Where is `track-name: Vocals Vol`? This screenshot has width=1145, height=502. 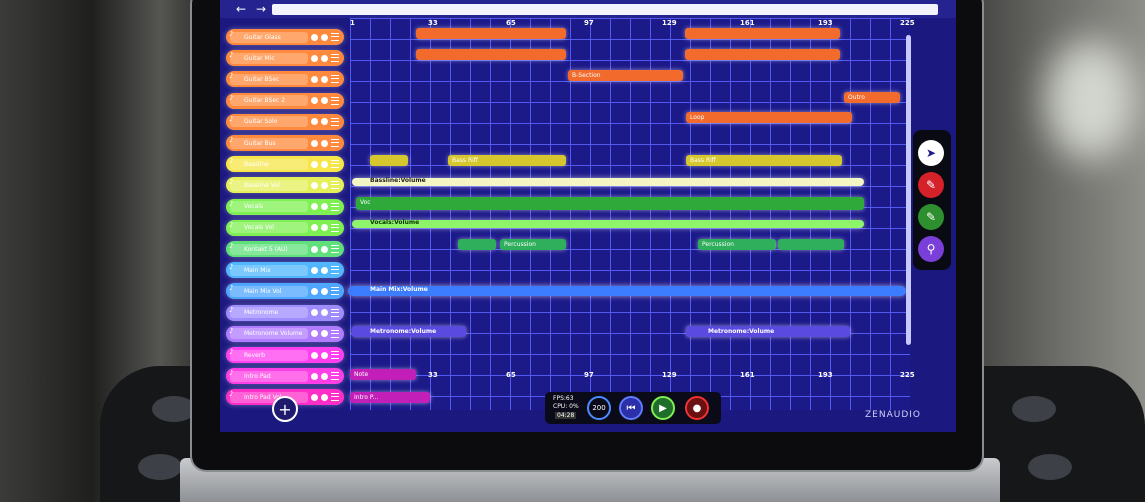
track-name: Vocals Vol is located at coordinates (269, 228).